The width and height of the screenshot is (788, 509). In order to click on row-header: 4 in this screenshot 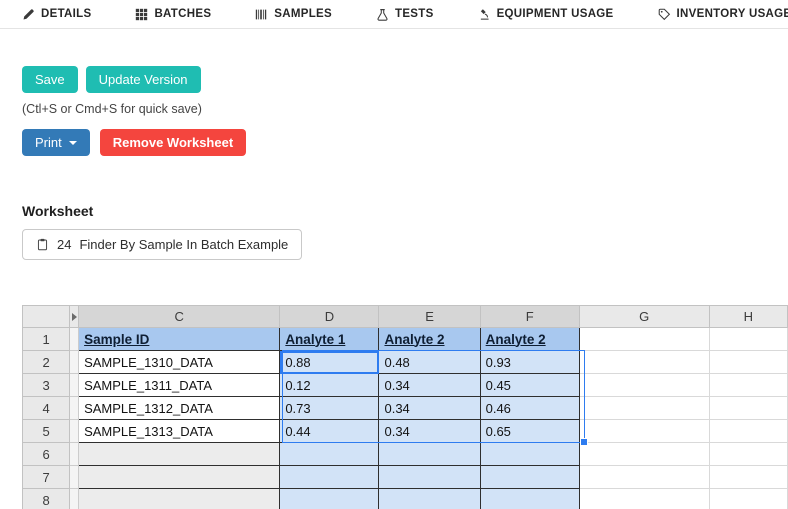, I will do `click(46, 408)`.